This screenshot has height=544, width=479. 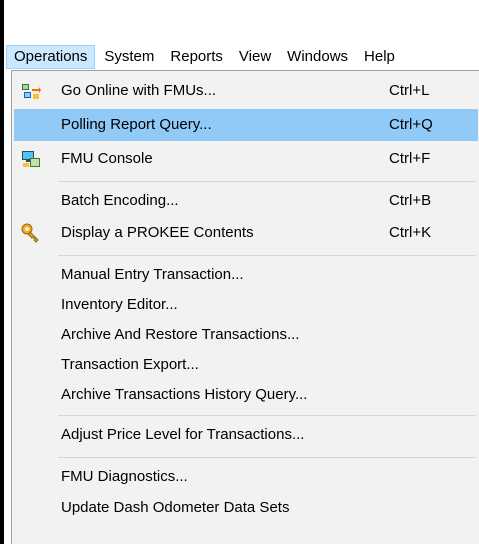 I want to click on fmu-console-icon, so click(x=31, y=159).